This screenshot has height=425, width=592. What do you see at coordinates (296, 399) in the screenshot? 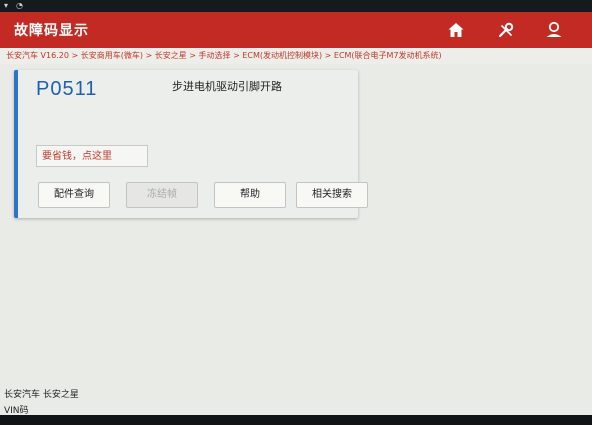
I see `vehicle-info: 长安汽车 长安之星 VIN码` at bounding box center [296, 399].